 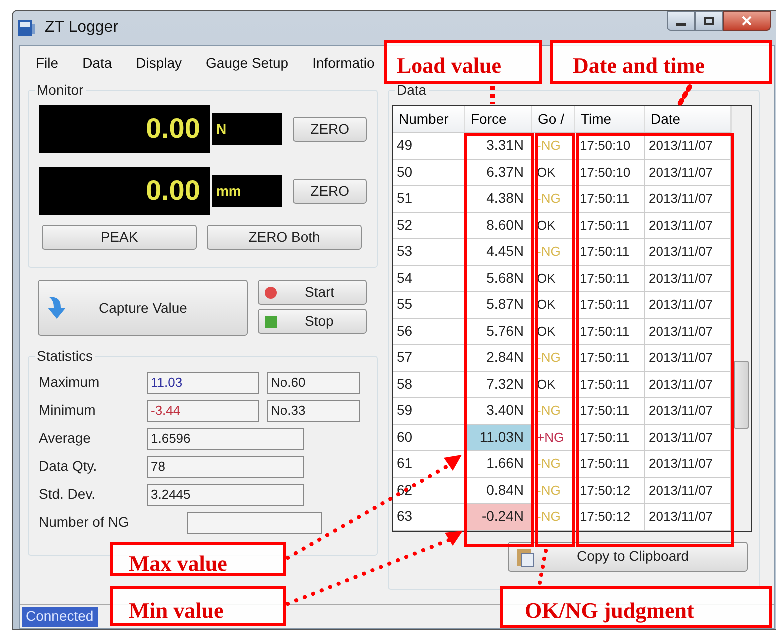 What do you see at coordinates (27, 28) in the screenshot?
I see `app-icon` at bounding box center [27, 28].